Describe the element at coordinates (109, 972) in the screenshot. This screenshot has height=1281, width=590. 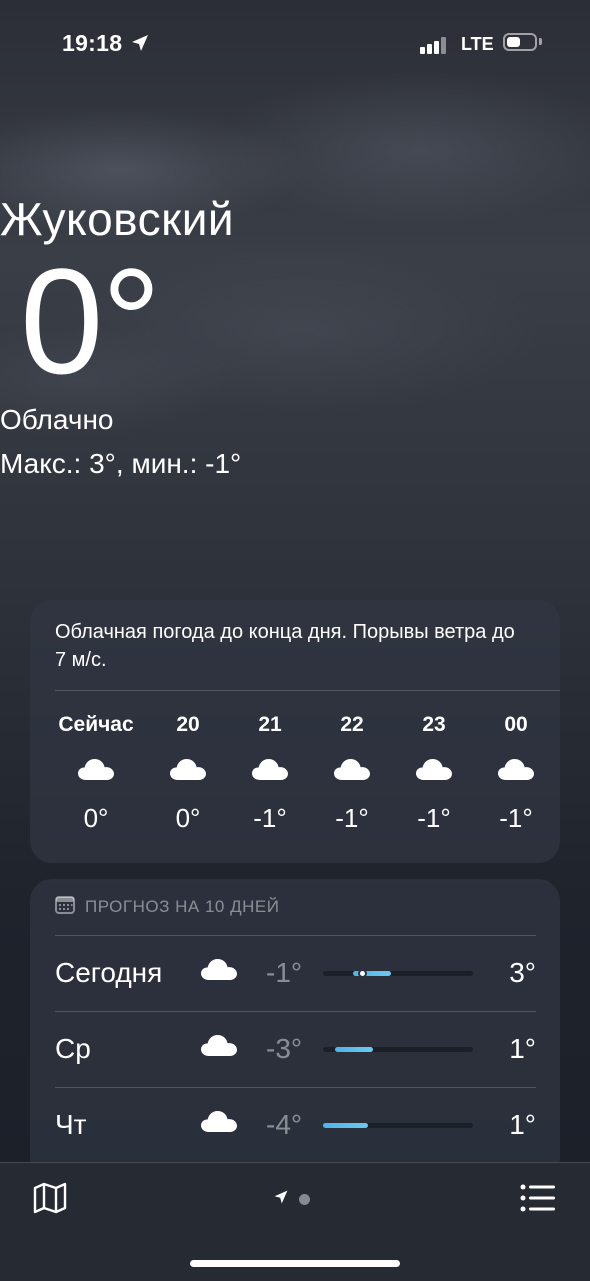
I see `day-name: Сегодня` at that location.